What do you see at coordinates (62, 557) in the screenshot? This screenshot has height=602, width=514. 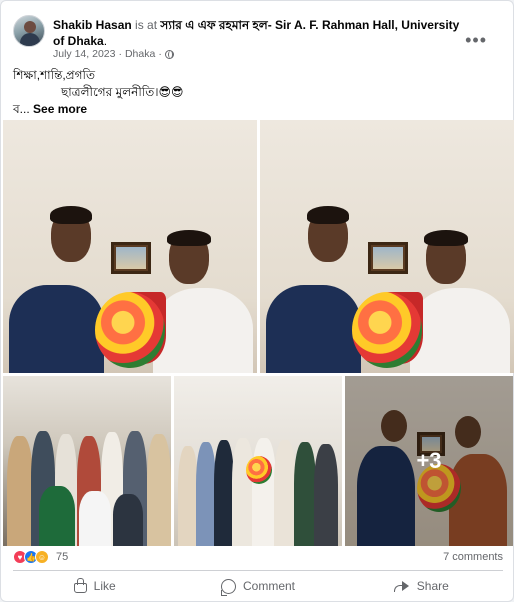 I see `reaction-count: 75` at bounding box center [62, 557].